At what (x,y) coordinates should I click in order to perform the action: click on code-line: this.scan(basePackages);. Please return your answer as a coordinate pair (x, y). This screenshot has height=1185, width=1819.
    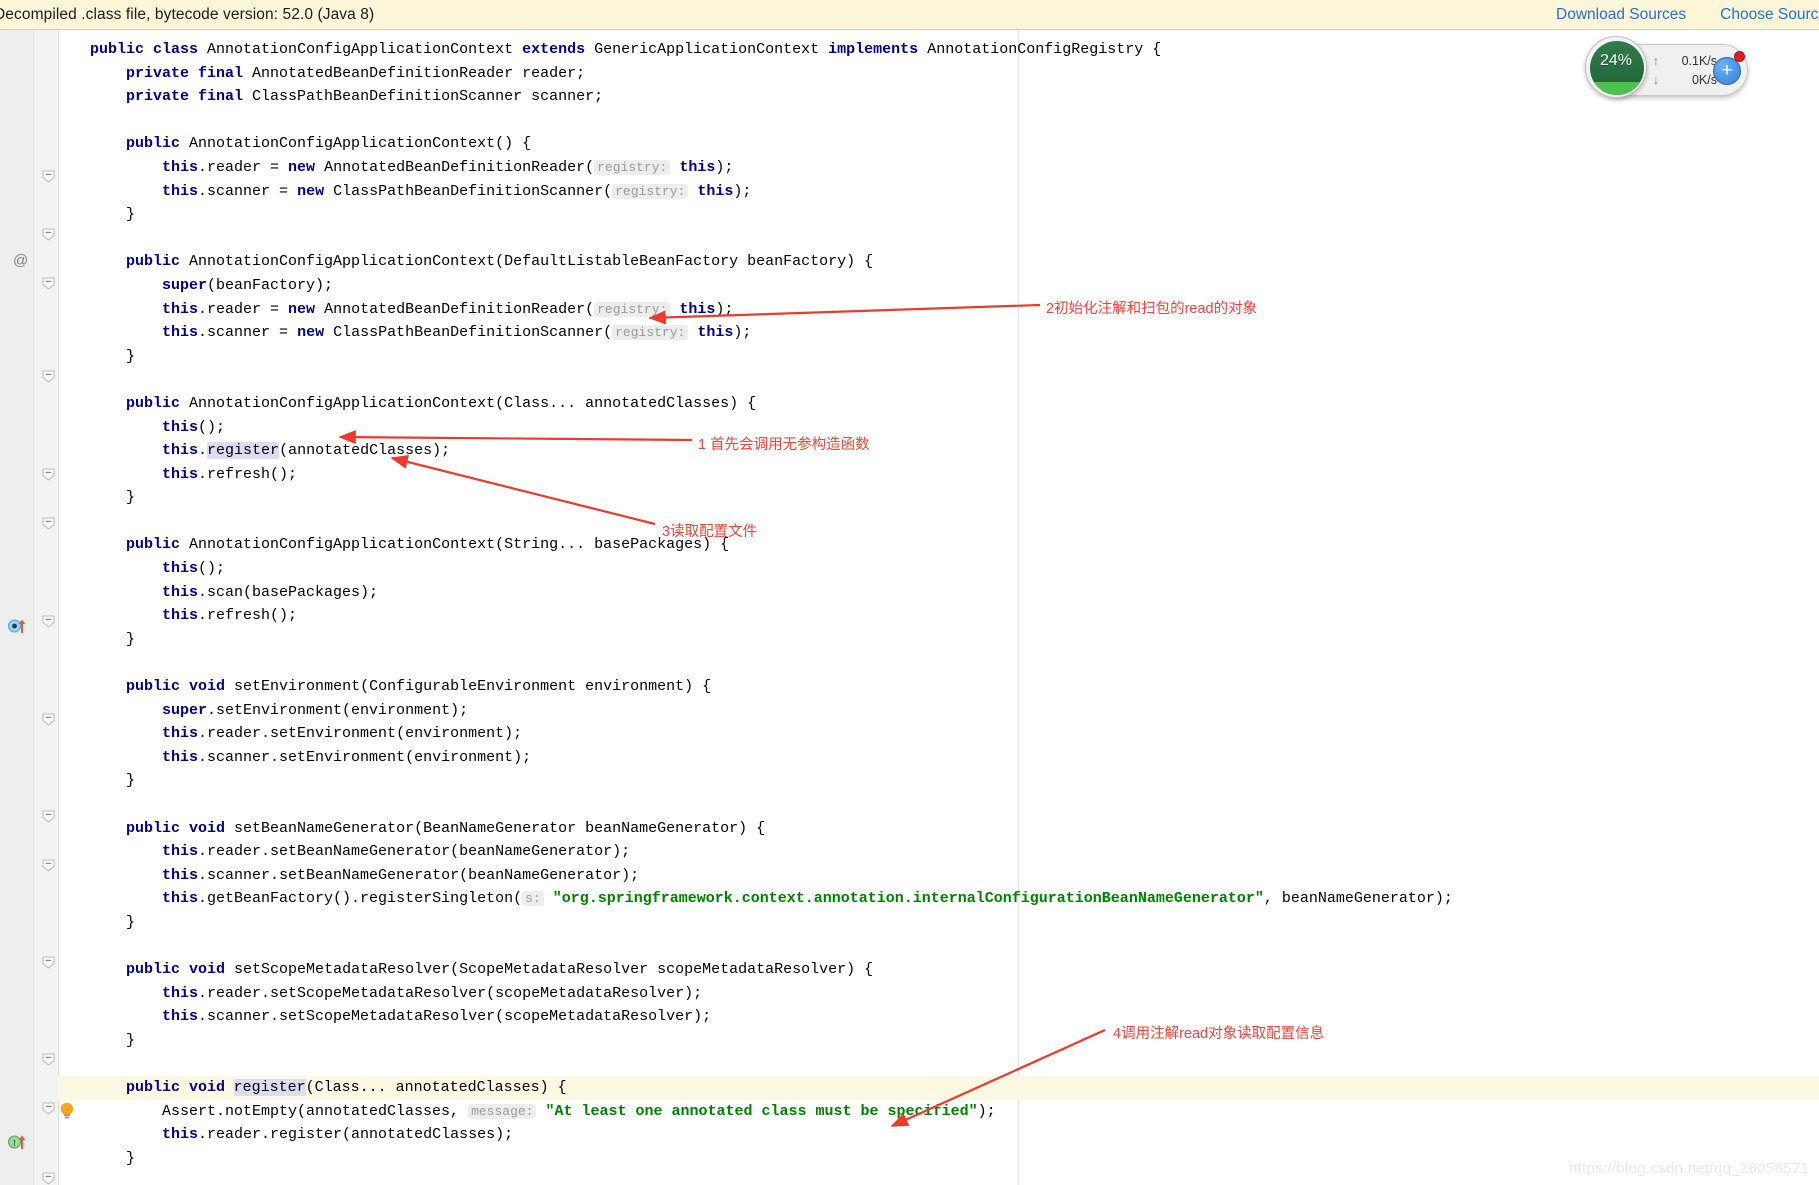
    Looking at the image, I should click on (938, 593).